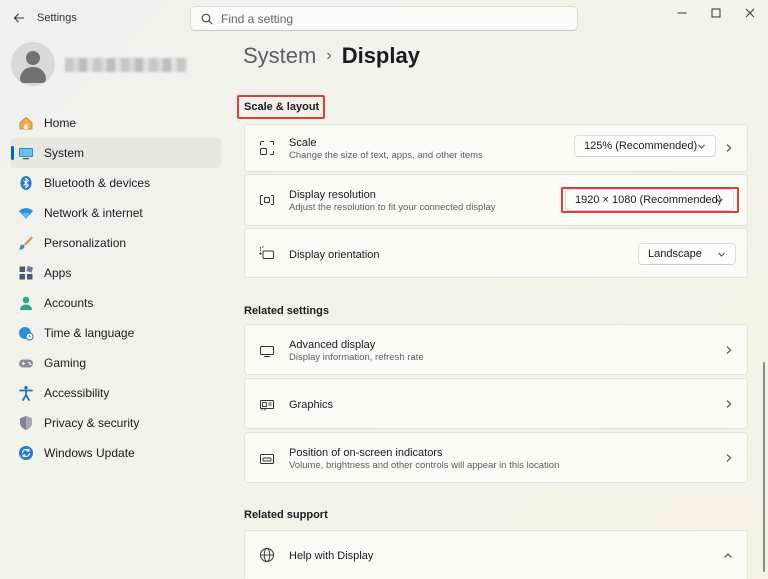 The width and height of the screenshot is (768, 579). Describe the element at coordinates (267, 459) in the screenshot. I see `indicator-icon` at that location.